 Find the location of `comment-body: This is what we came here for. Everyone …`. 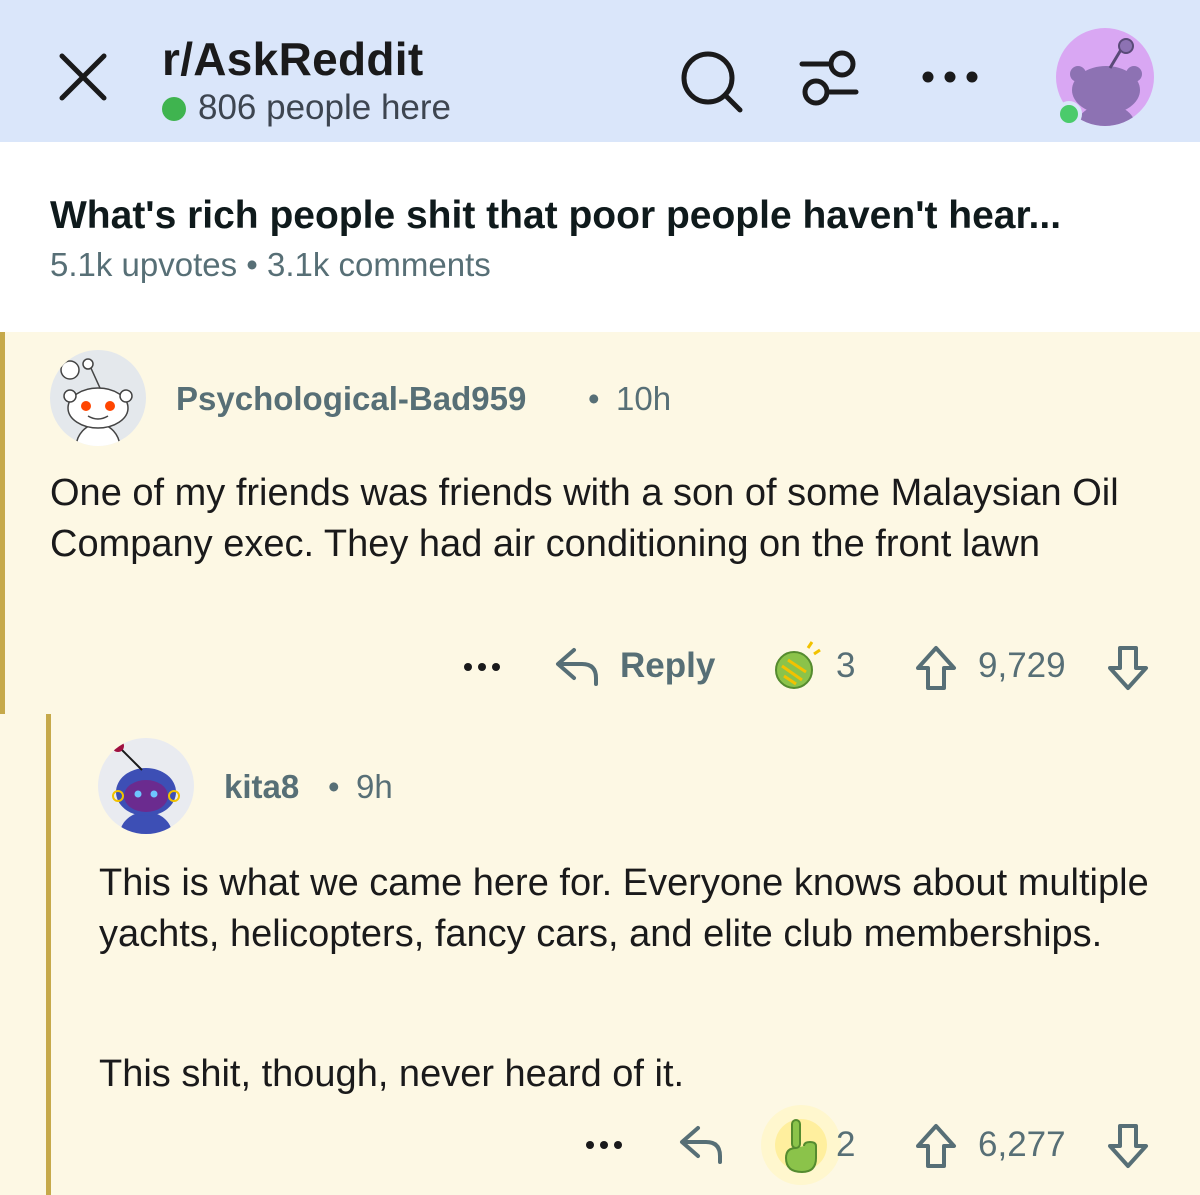

comment-body: This is what we came here for. Everyone … is located at coordinates (624, 908).